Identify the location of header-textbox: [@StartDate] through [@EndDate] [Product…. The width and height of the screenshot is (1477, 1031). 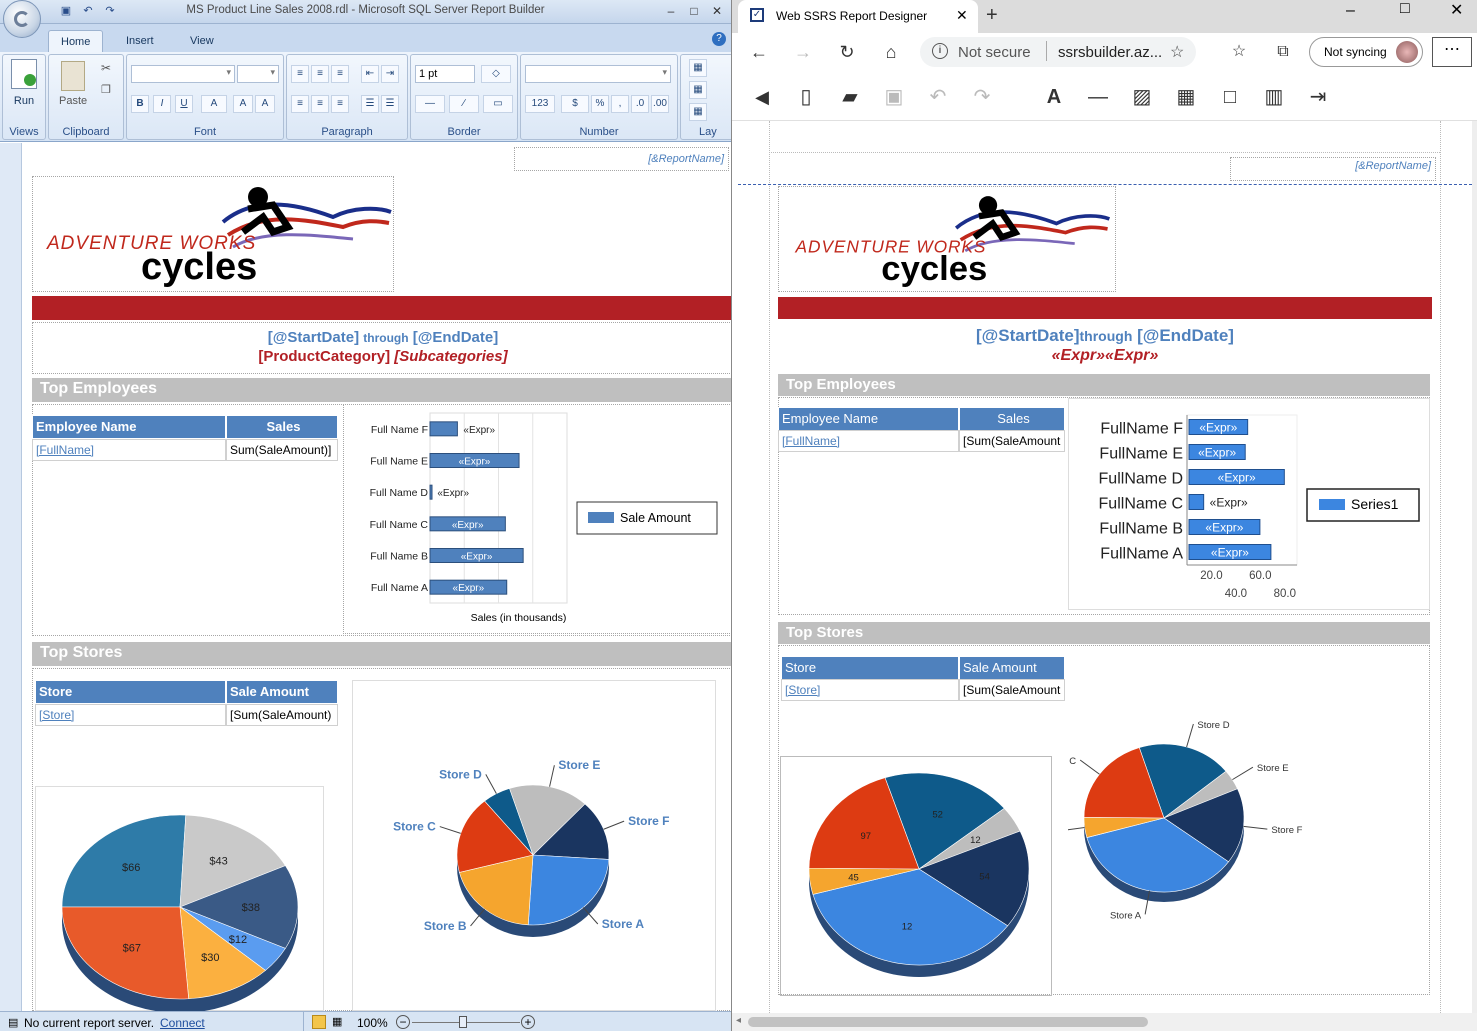
(381, 348).